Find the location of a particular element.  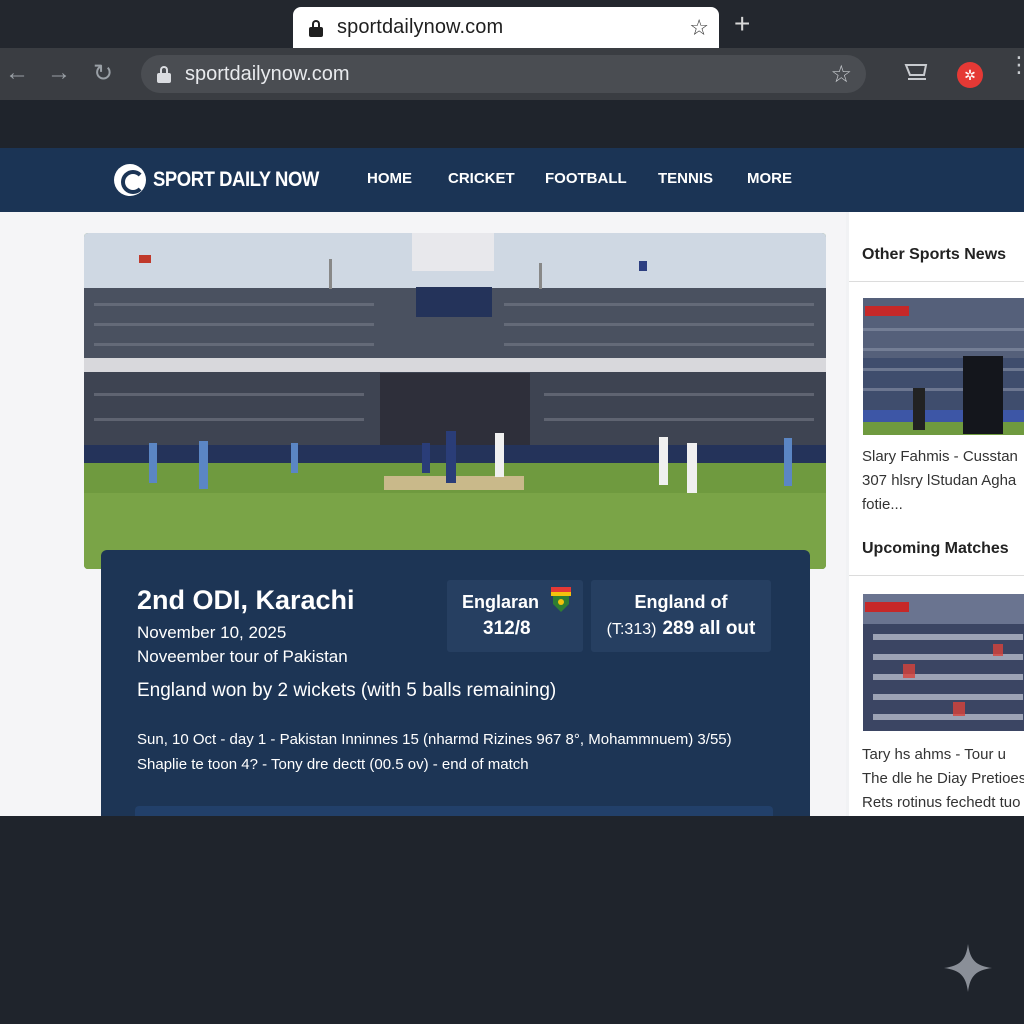

reload-button: ↻ is located at coordinates (103, 73).